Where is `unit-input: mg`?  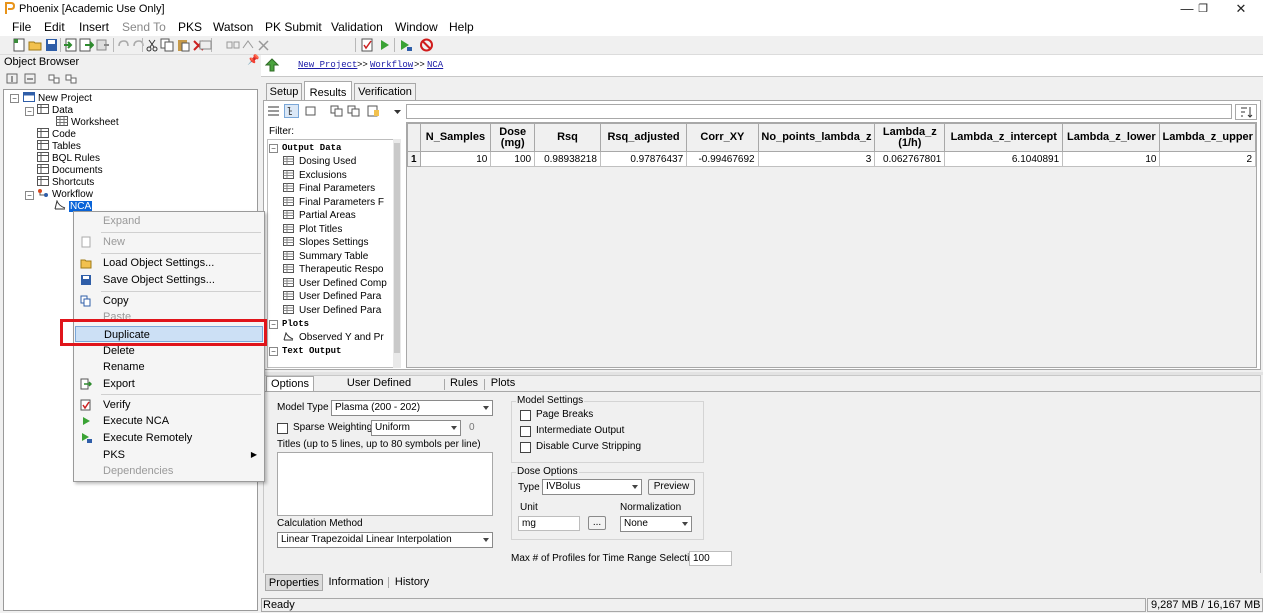
unit-input: mg is located at coordinates (549, 523).